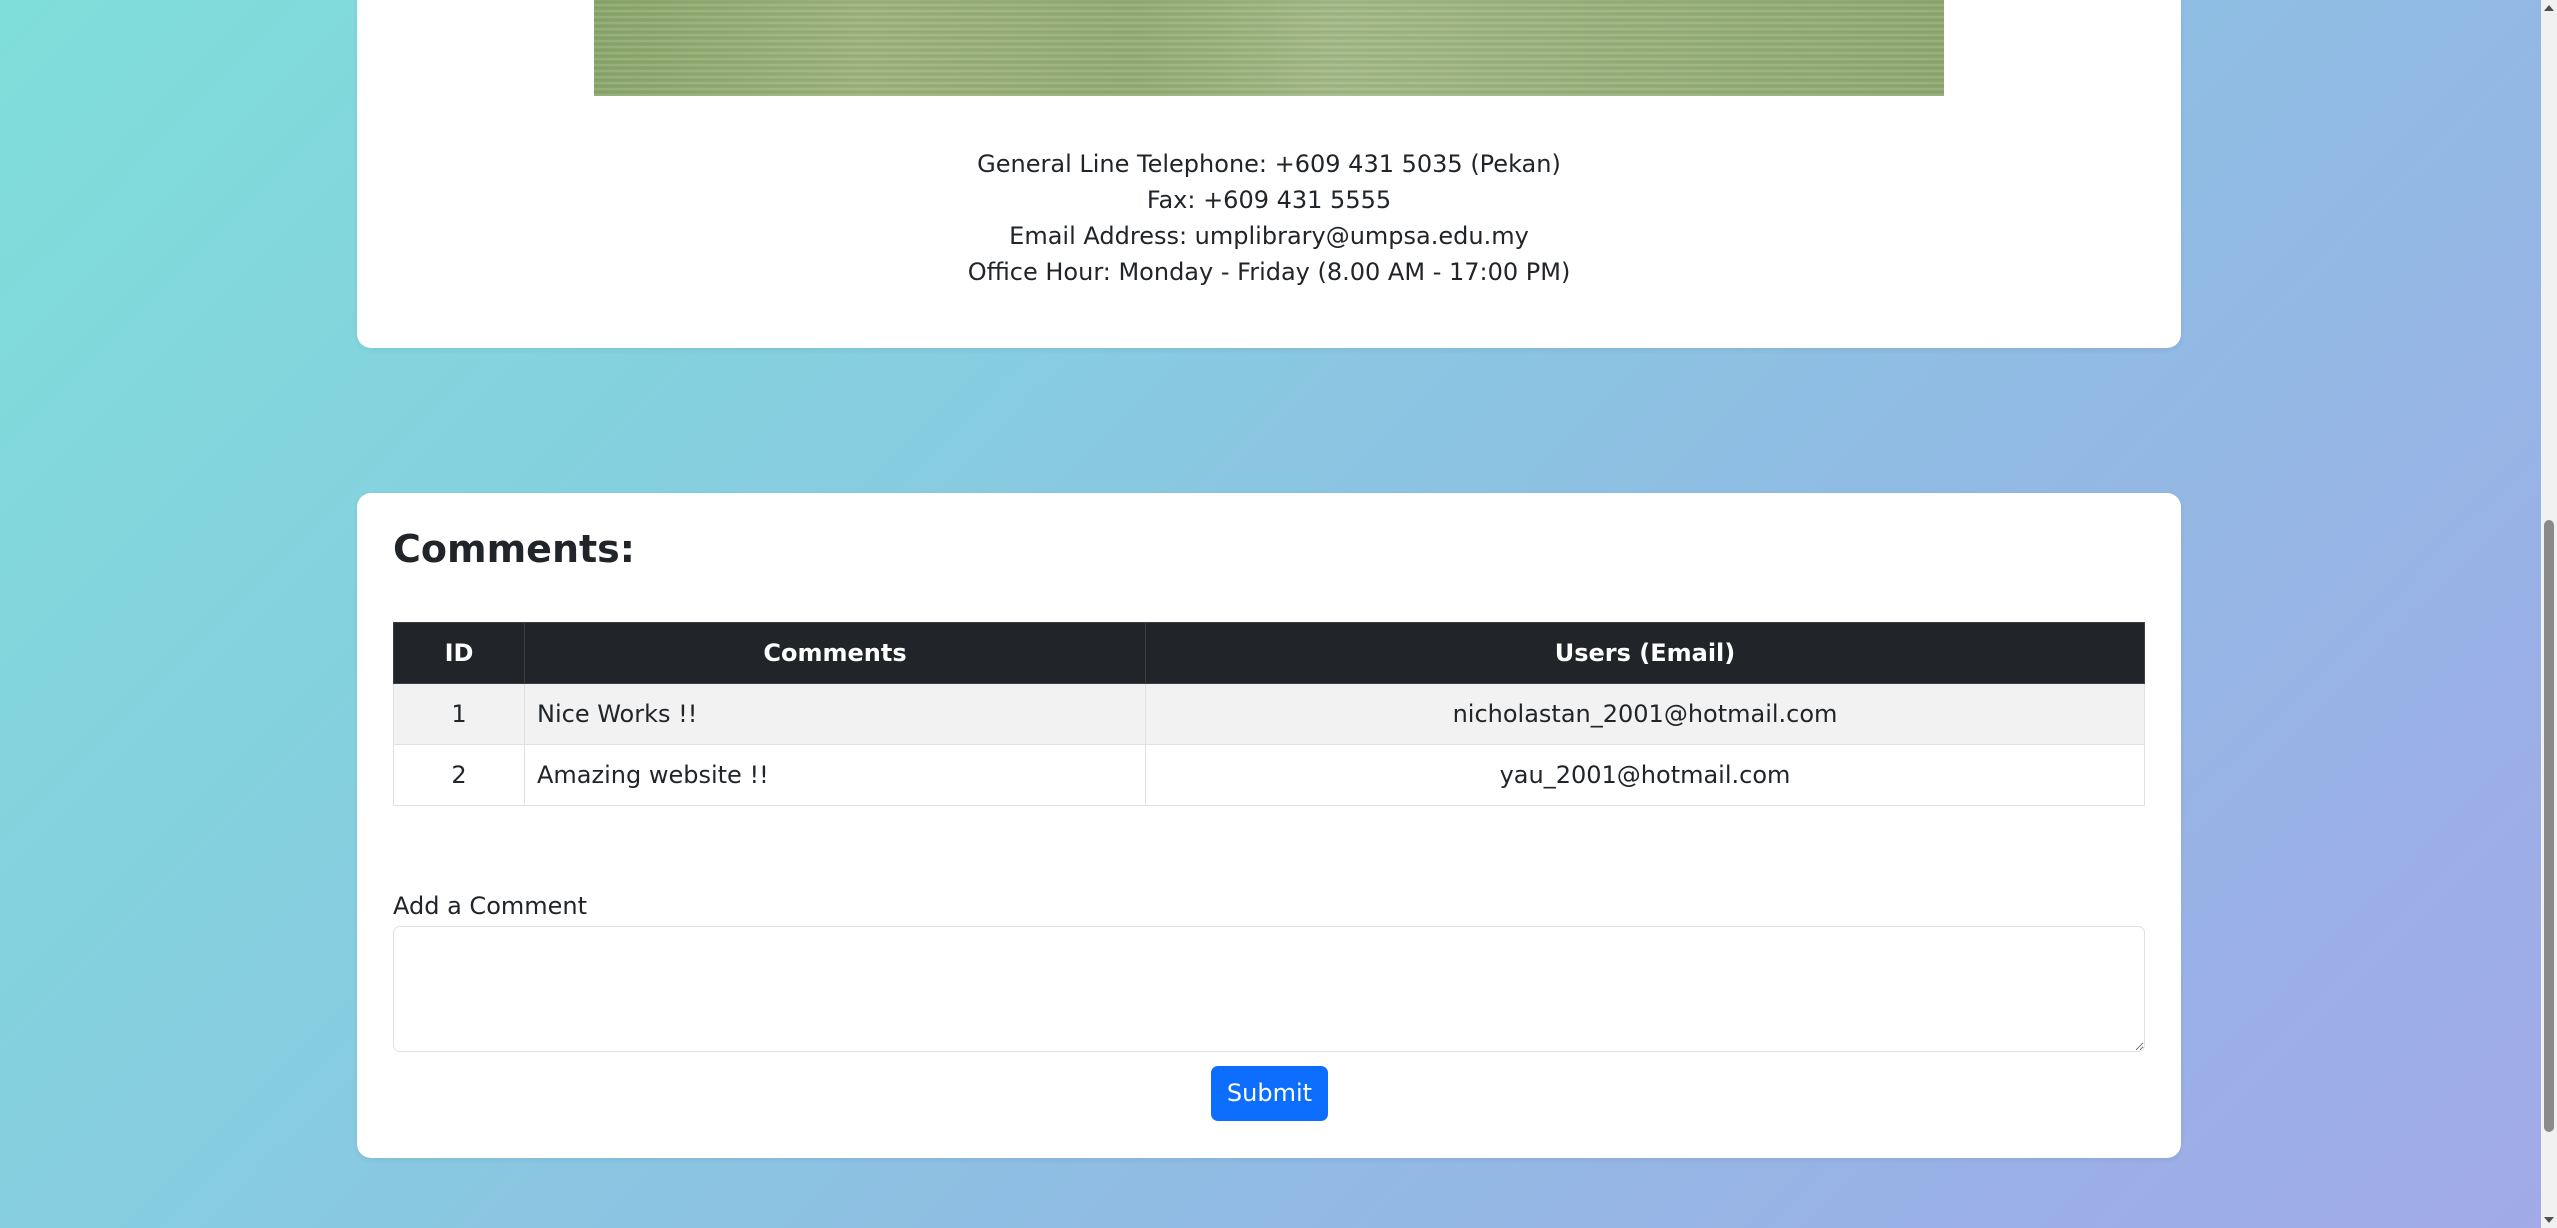 The image size is (2557, 1228). I want to click on chevron-up-icon, so click(2549, 8).